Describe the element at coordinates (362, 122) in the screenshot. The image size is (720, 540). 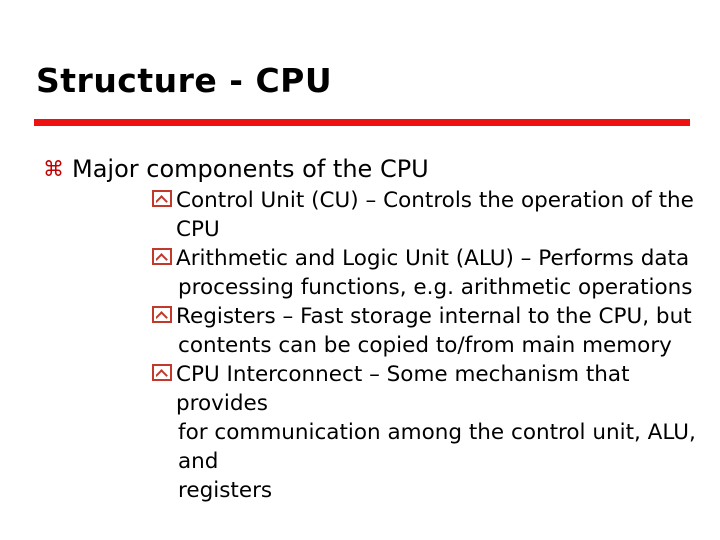
I see `title-underline-rule` at that location.